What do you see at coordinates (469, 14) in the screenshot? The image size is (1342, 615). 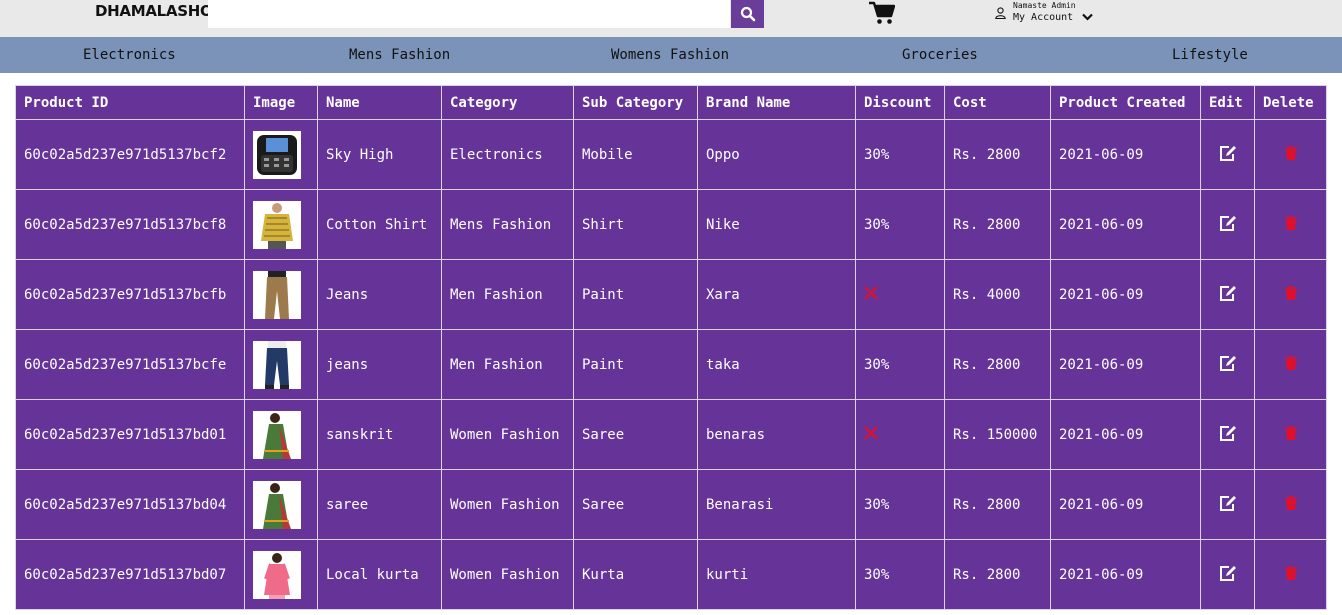 I see `search-input` at bounding box center [469, 14].